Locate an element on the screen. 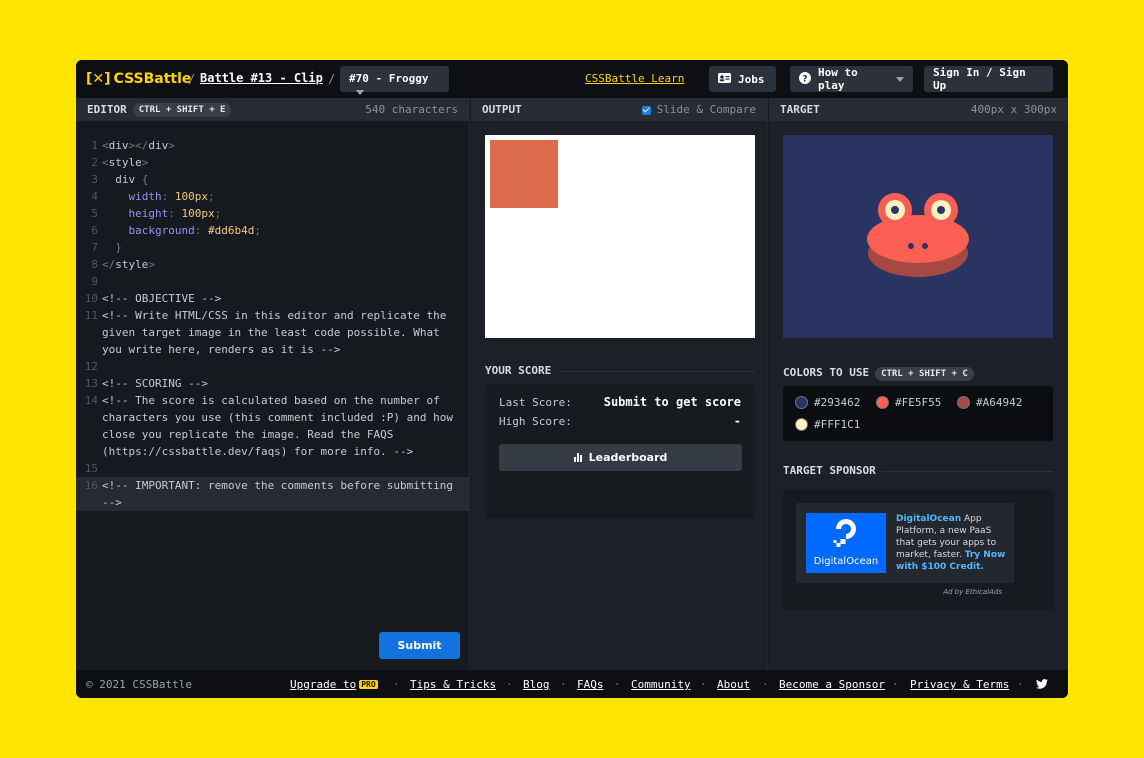  color-swatch: #293462 is located at coordinates (827, 402).